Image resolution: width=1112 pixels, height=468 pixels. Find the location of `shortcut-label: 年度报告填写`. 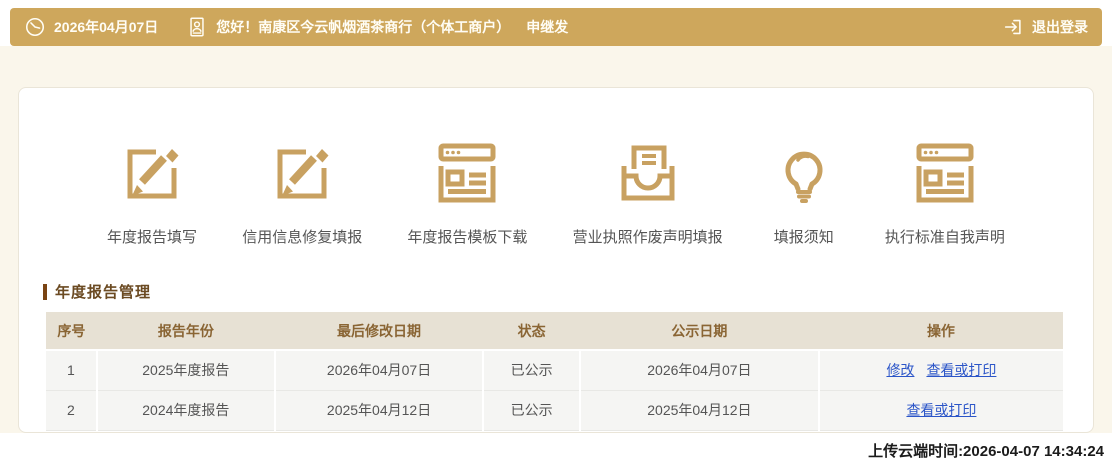

shortcut-label: 年度报告填写 is located at coordinates (152, 237).